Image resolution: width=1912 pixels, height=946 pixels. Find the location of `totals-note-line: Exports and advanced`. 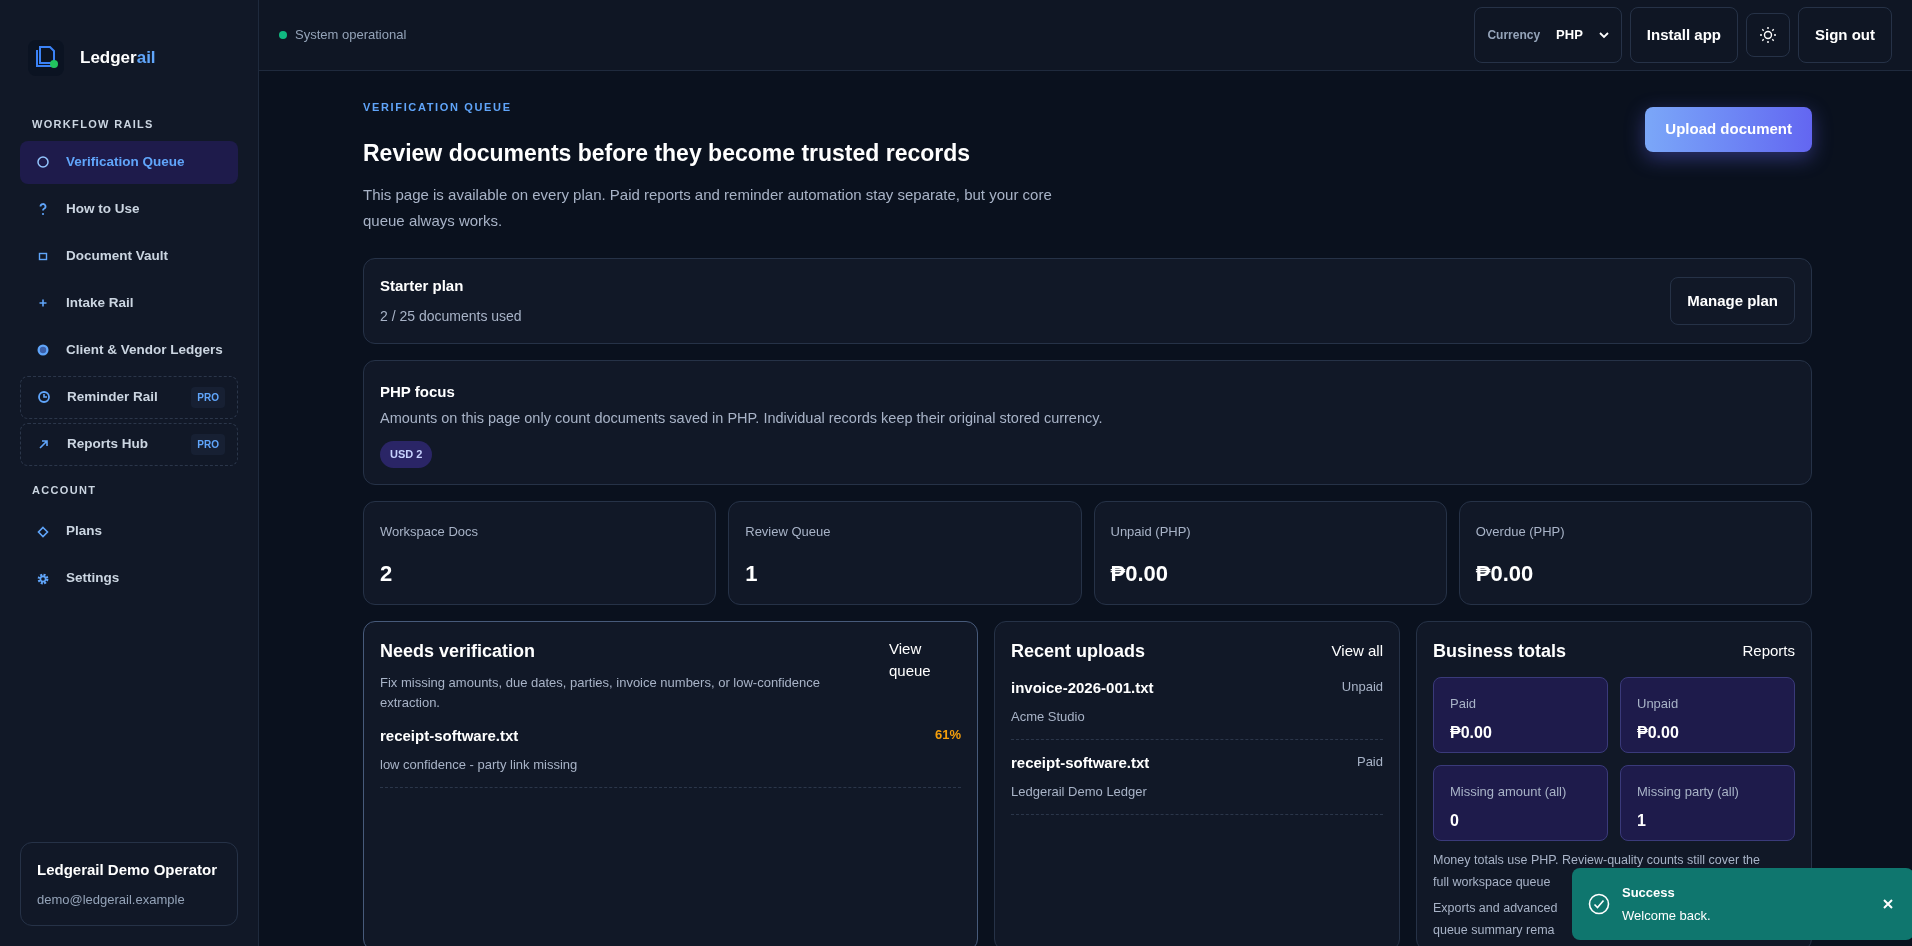

totals-note-line: Exports and advanced is located at coordinates (1495, 908).